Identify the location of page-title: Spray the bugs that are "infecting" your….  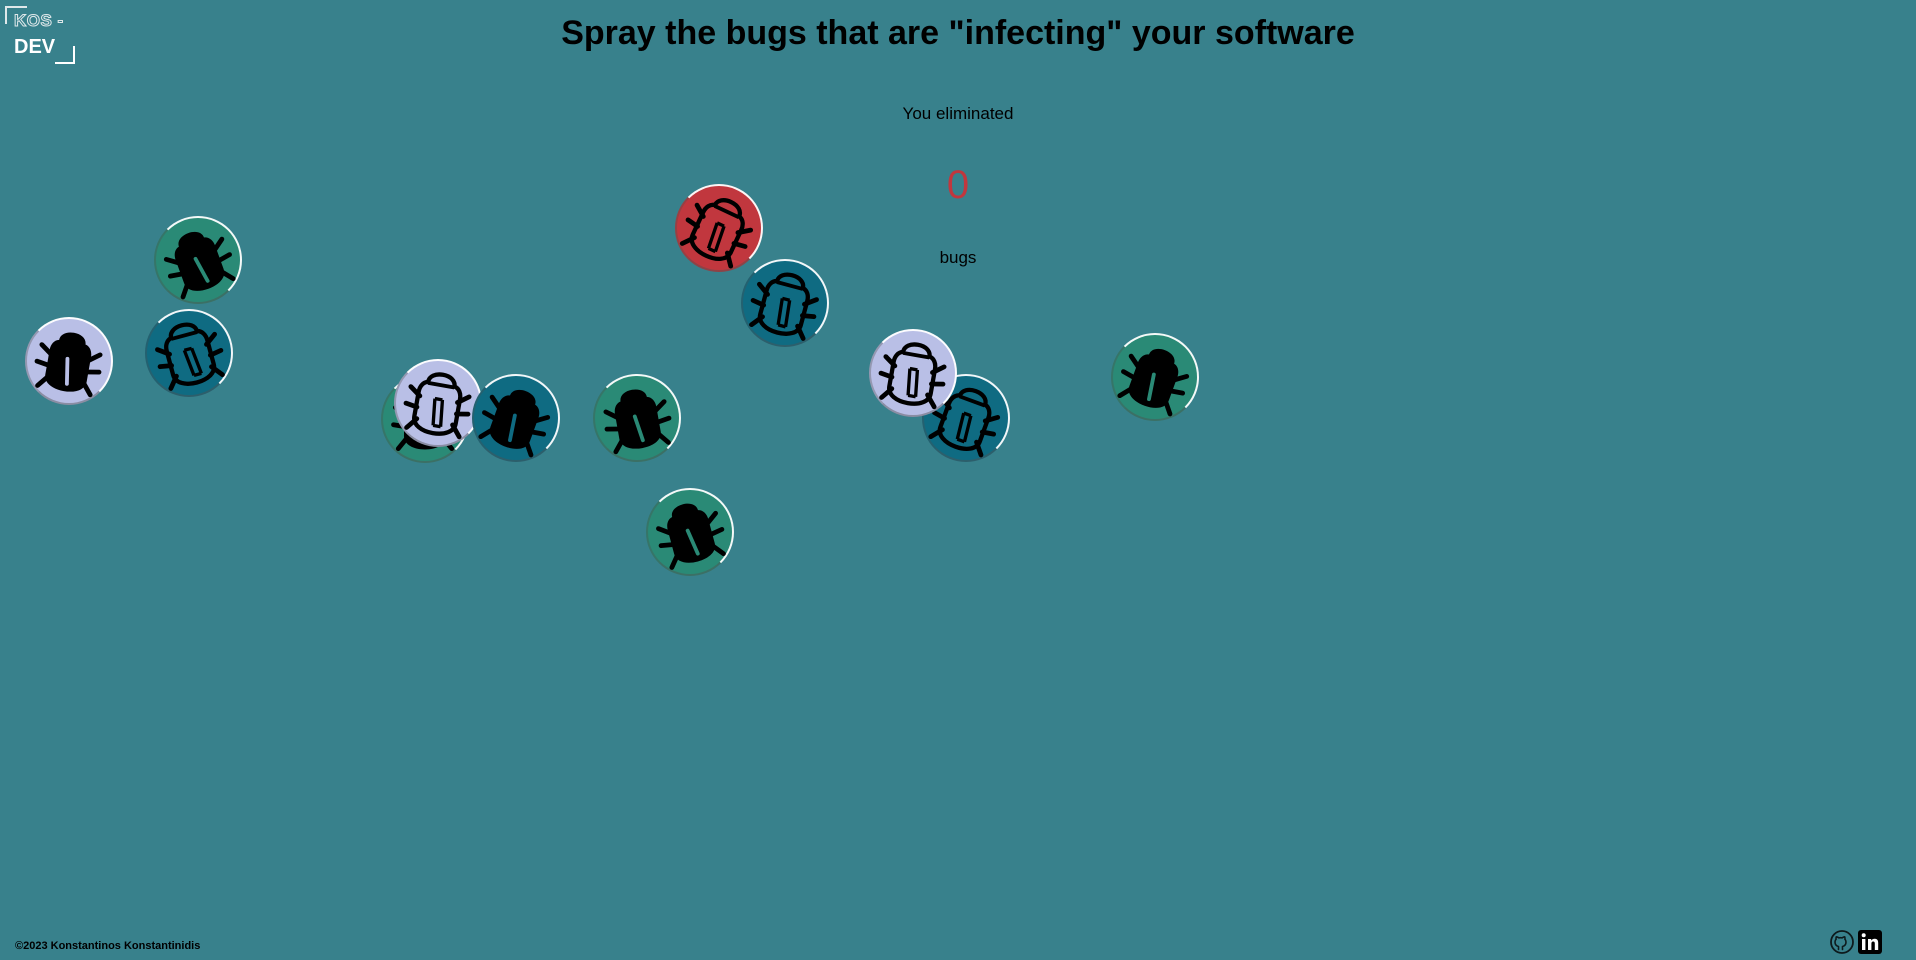
(958, 33).